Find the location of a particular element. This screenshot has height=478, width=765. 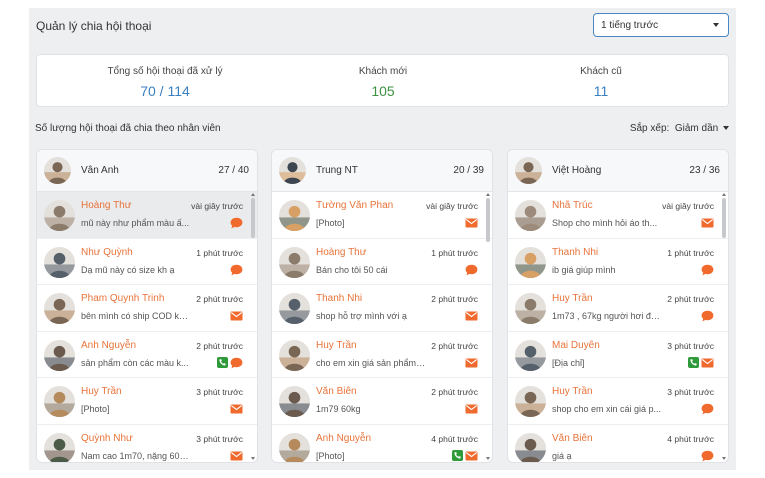

sort-label: Sắp xếp: is located at coordinates (649, 128).